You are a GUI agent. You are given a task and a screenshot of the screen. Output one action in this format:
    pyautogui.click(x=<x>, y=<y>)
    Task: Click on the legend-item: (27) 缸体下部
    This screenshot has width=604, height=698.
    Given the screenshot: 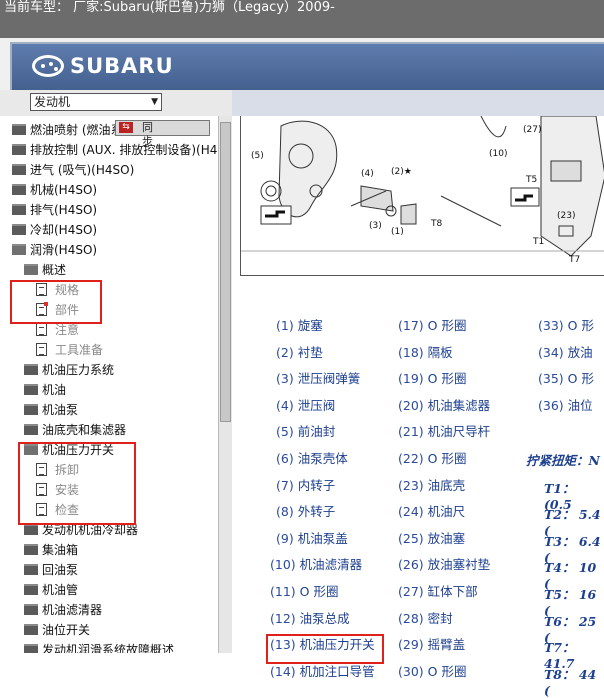 What is the action you would take?
    pyautogui.click(x=438, y=592)
    